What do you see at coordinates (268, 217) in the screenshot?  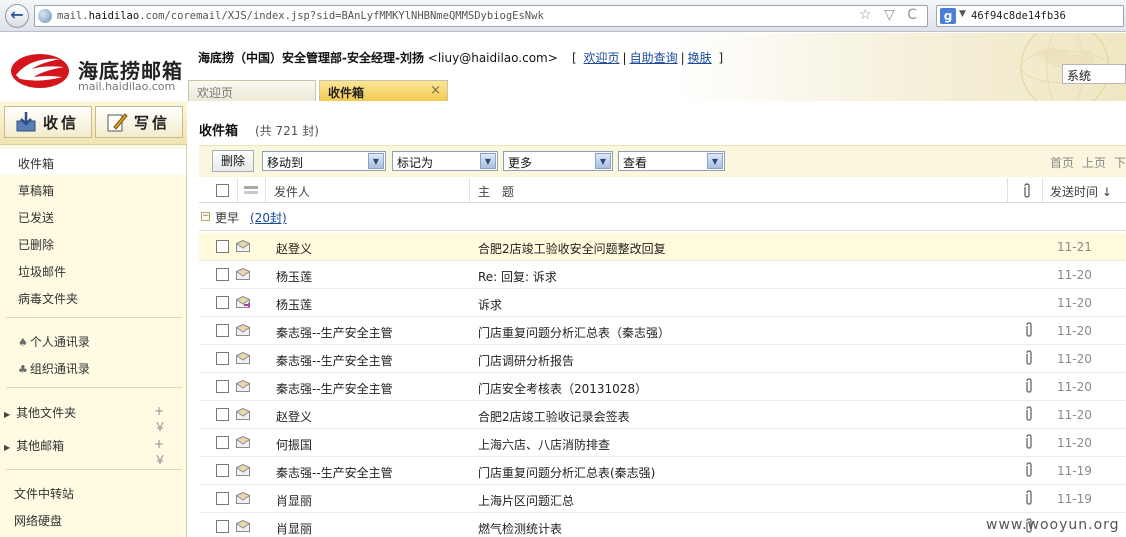 I see `group-count-link: (20封)` at bounding box center [268, 217].